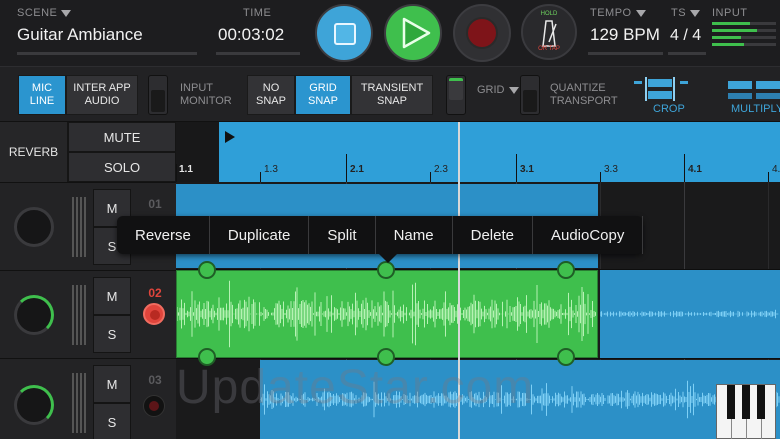 The width and height of the screenshot is (780, 439). Describe the element at coordinates (686, 13) in the screenshot. I see `ts-dropdown: TS` at that location.